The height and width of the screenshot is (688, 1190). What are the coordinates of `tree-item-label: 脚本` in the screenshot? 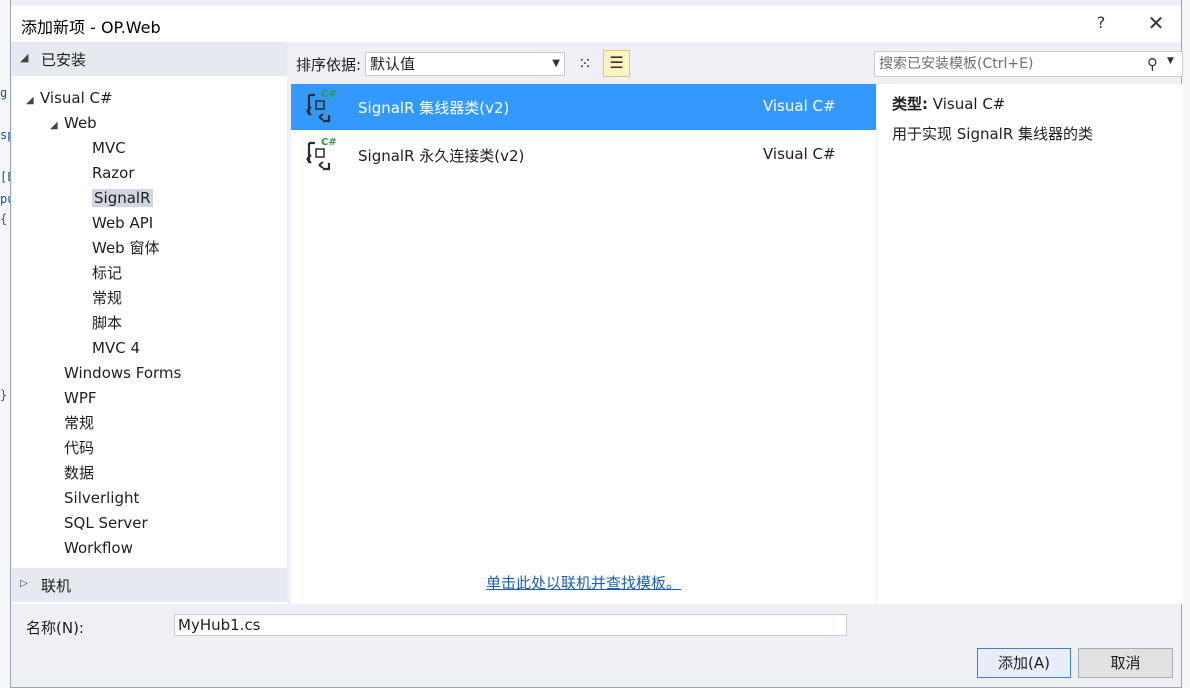 It's located at (107, 323).